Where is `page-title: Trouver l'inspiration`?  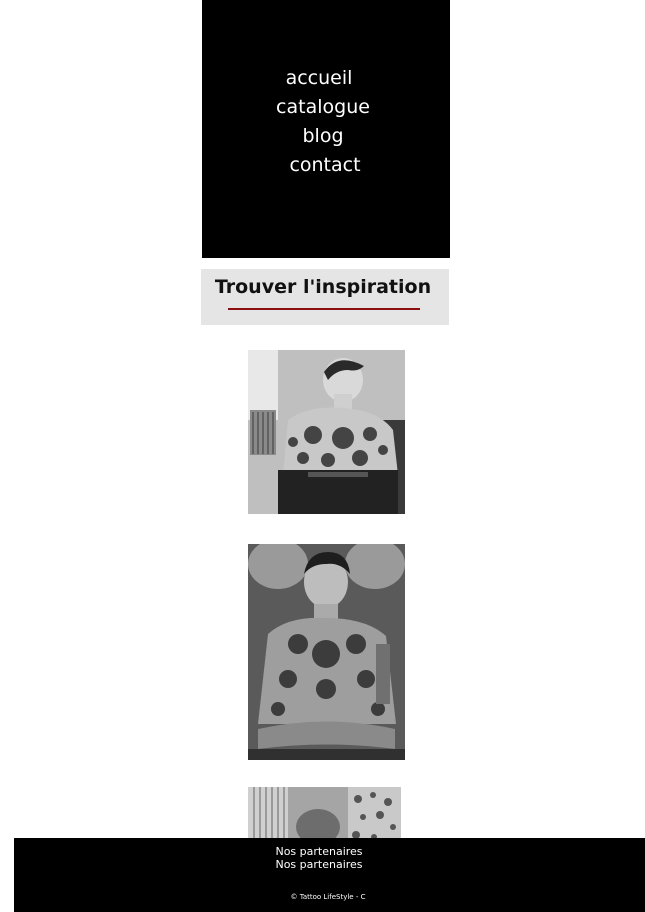
page-title: Trouver l'inspiration is located at coordinates (323, 287).